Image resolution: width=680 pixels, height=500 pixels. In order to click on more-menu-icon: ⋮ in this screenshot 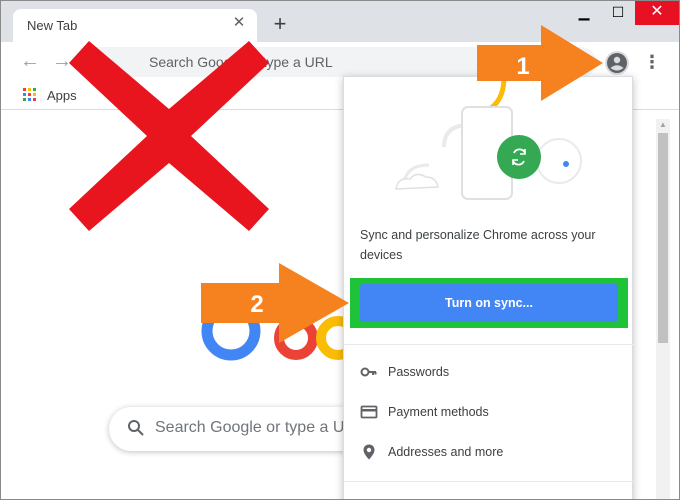, I will do `click(652, 62)`.